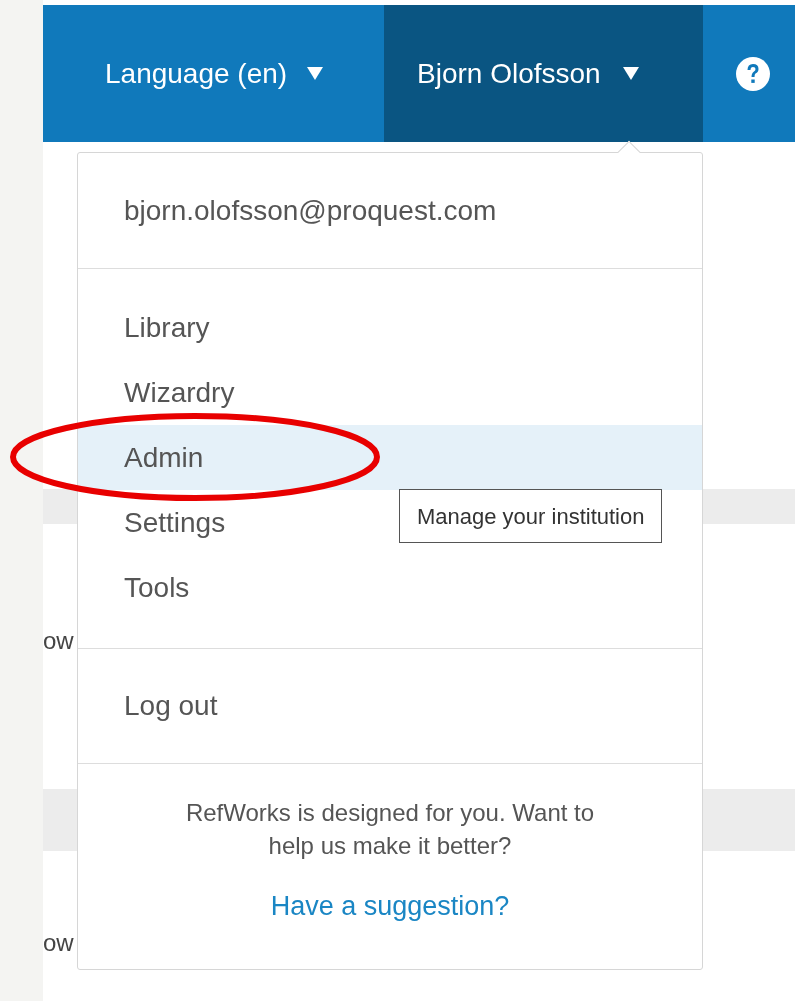 Image resolution: width=795 pixels, height=1001 pixels. What do you see at coordinates (531, 516) in the screenshot?
I see `tooltip: Manage your institution` at bounding box center [531, 516].